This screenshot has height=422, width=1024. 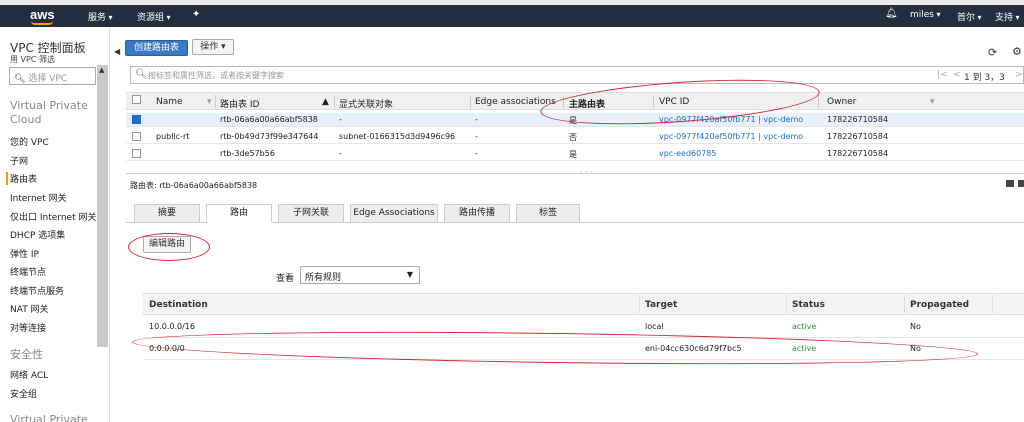 What do you see at coordinates (269, 119) in the screenshot?
I see `cell-id: rtb-06a6a00a66abf5838` at bounding box center [269, 119].